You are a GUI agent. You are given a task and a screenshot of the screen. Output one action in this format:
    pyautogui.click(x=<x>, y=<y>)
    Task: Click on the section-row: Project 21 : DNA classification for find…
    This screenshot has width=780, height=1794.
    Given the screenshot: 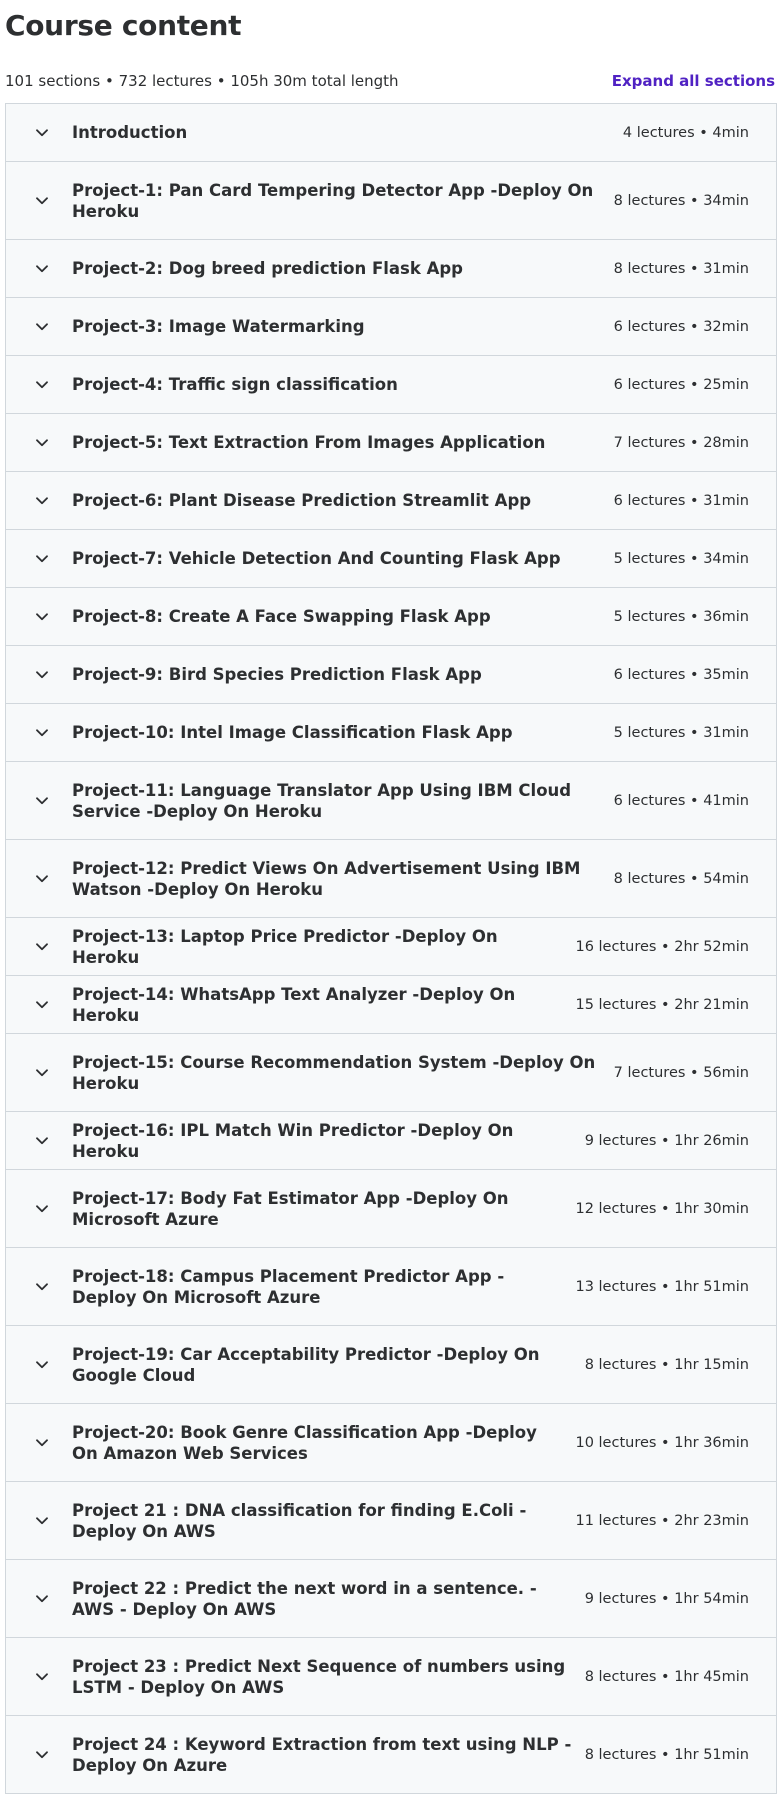 What is the action you would take?
    pyautogui.click(x=391, y=1521)
    